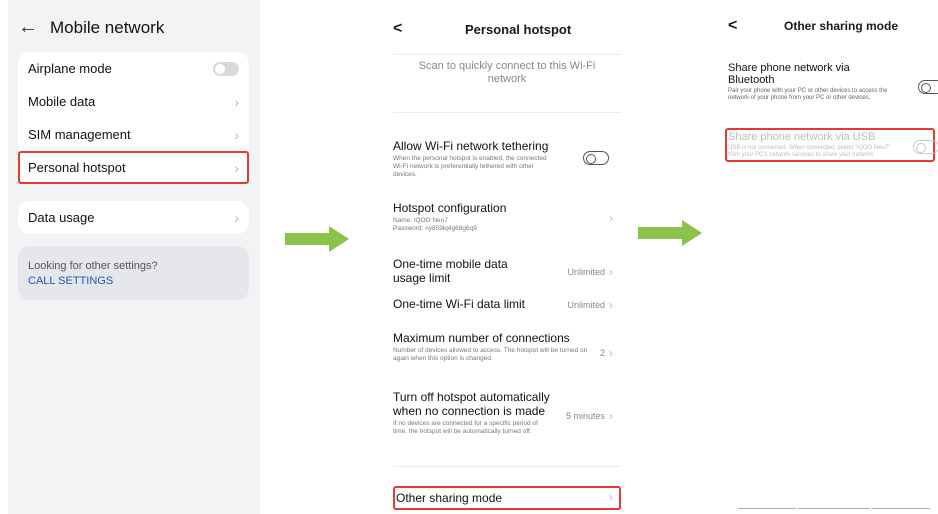  Describe the element at coordinates (30, 27) in the screenshot. I see `back-arrow-icon: ←` at that location.